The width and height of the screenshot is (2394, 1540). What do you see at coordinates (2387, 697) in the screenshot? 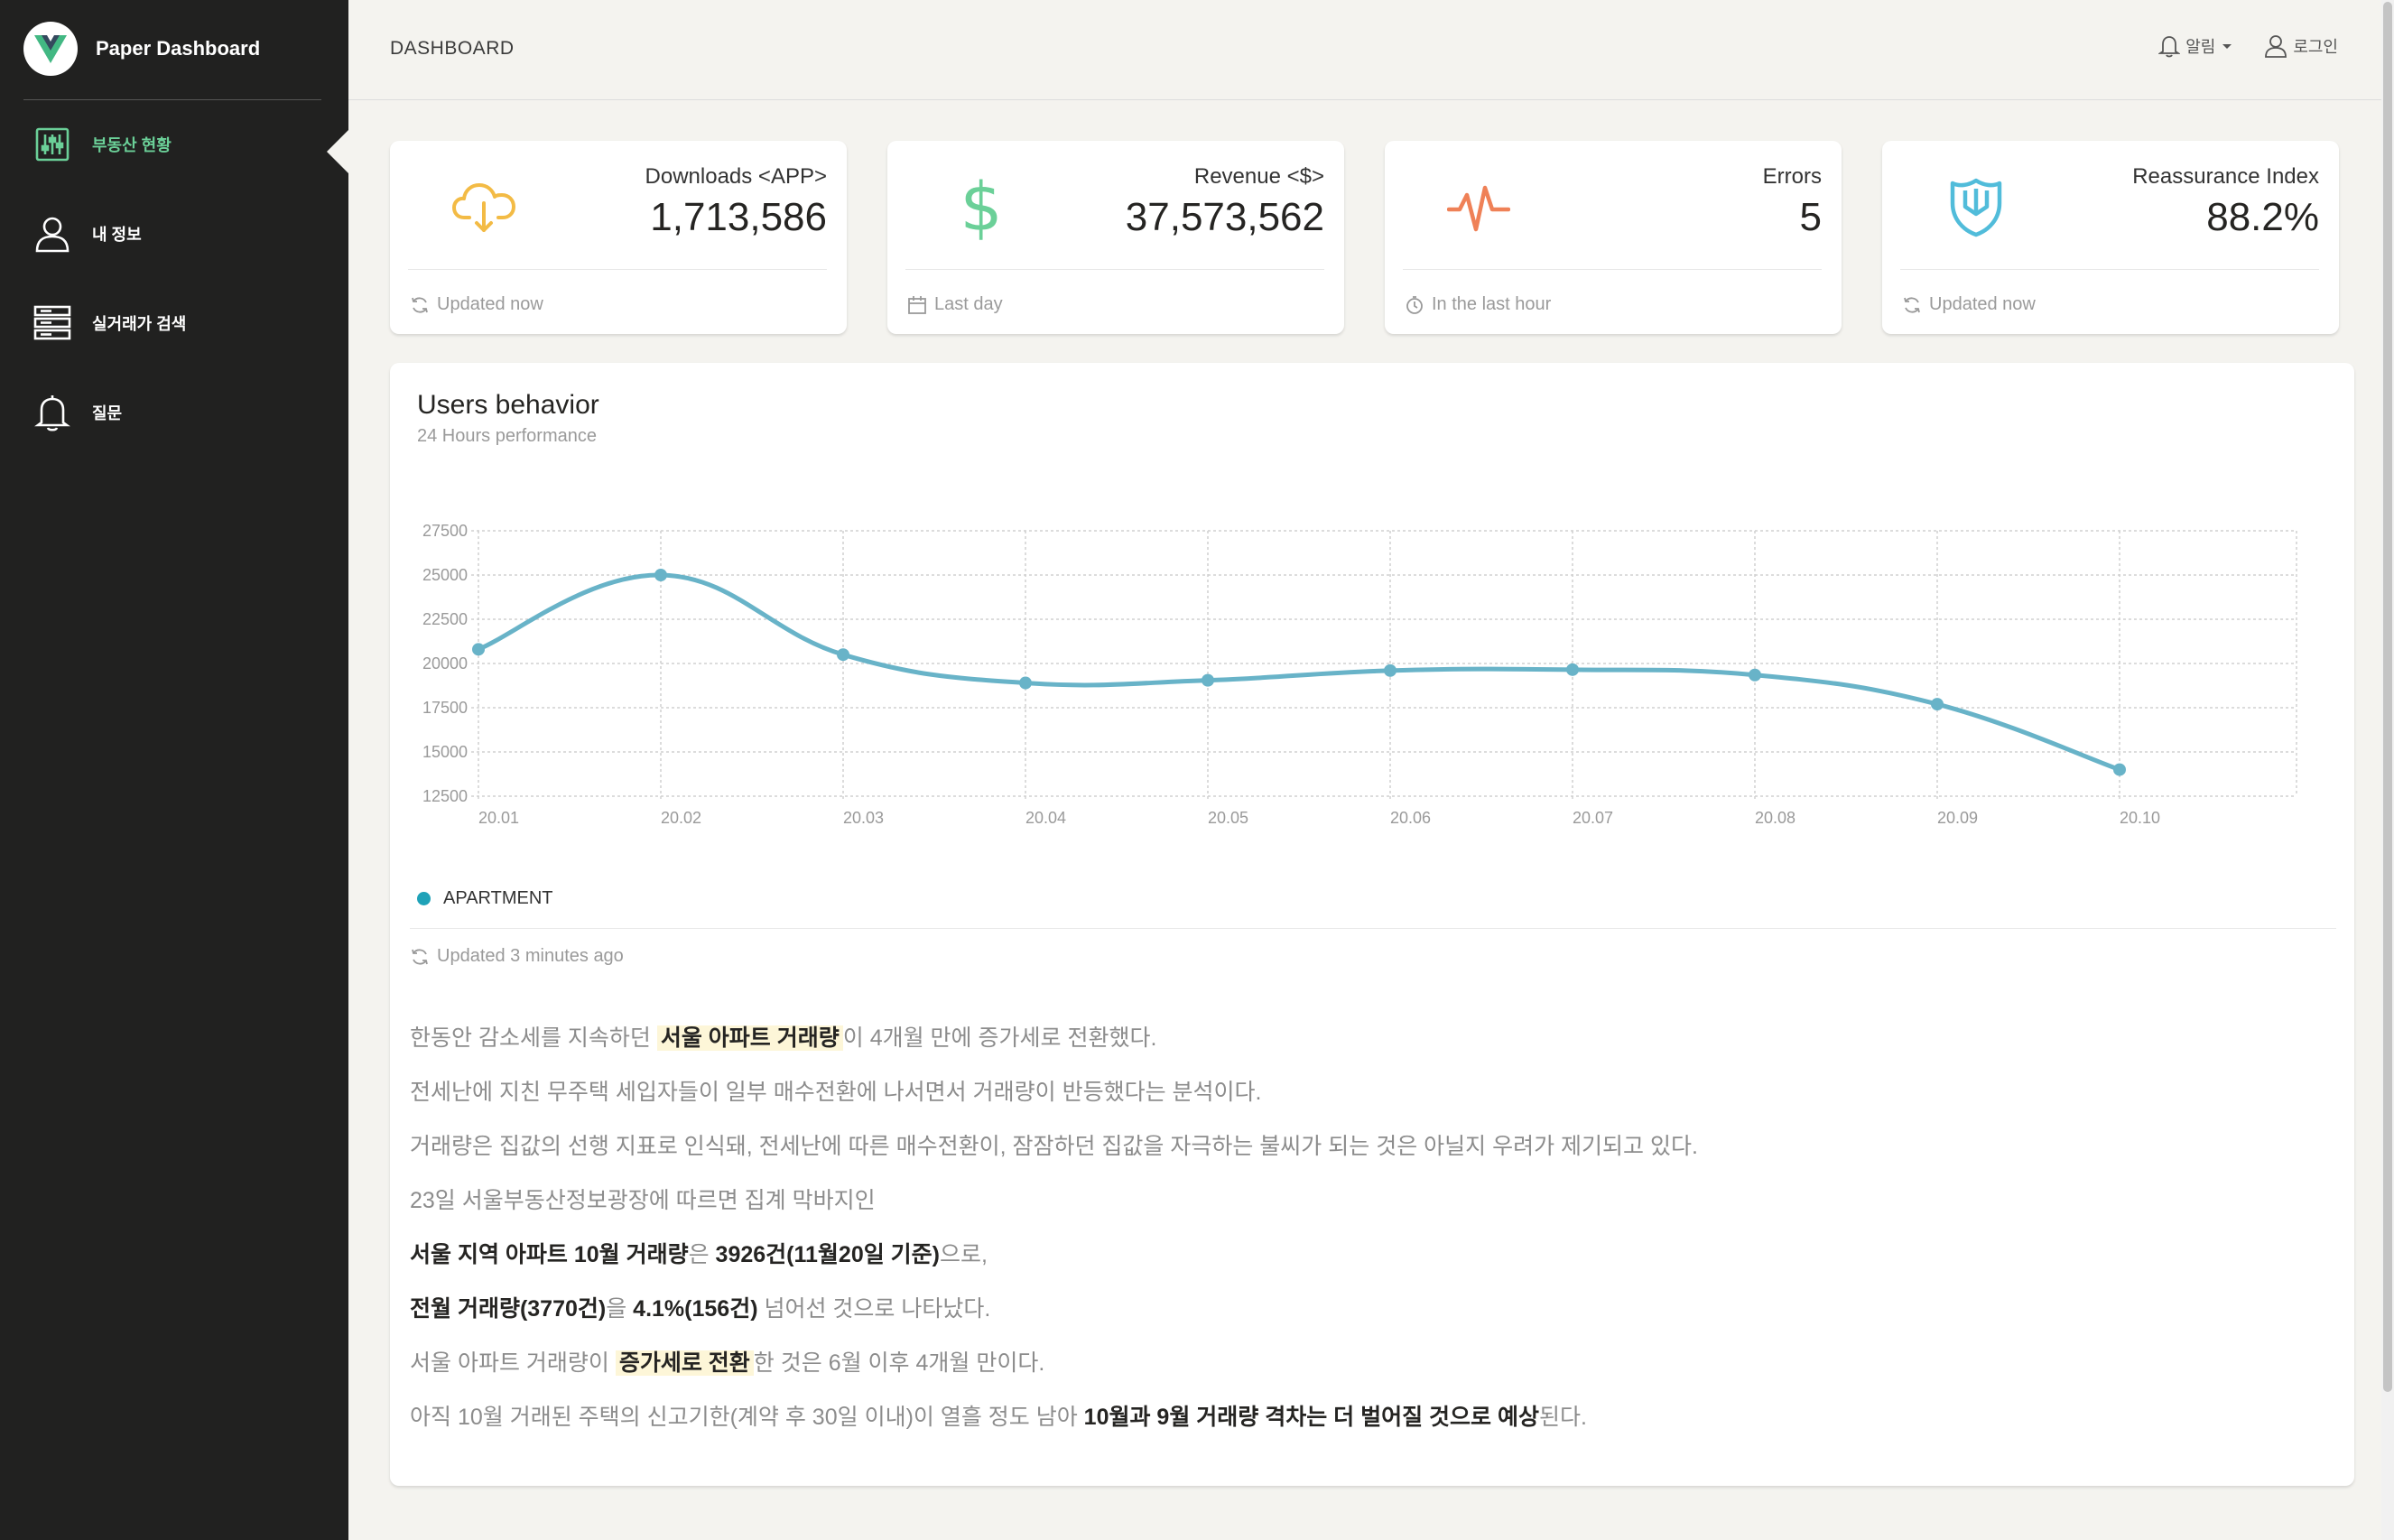
I see `scrollbar-thumb` at bounding box center [2387, 697].